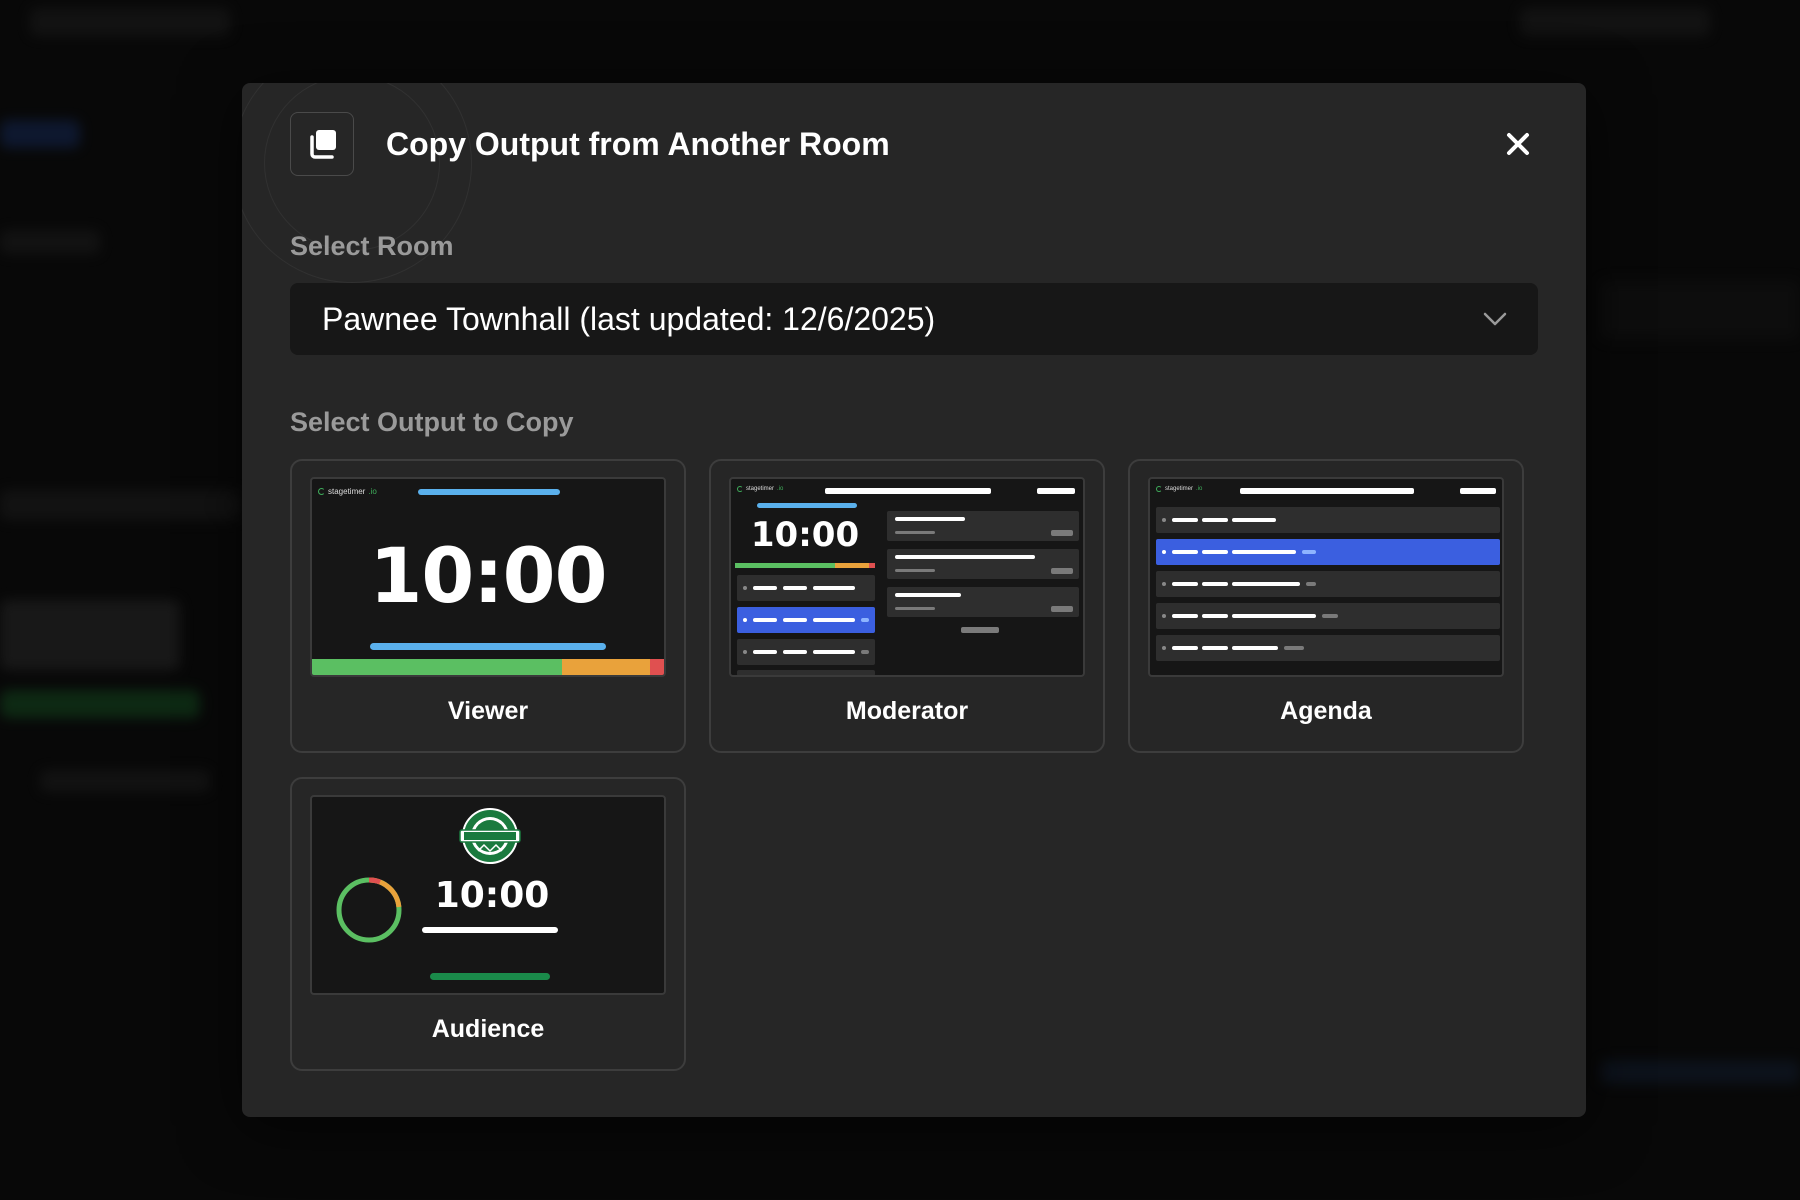 Image resolution: width=1800 pixels, height=1200 pixels. Describe the element at coordinates (488, 1029) in the screenshot. I see `output-card-label: Audience` at that location.